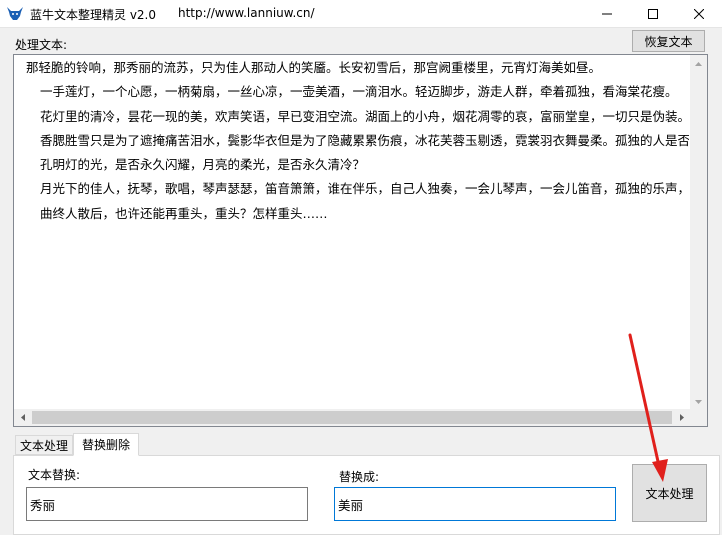 This screenshot has width=722, height=535. Describe the element at coordinates (681, 417) in the screenshot. I see `scroll-right-arrow-icon` at that location.